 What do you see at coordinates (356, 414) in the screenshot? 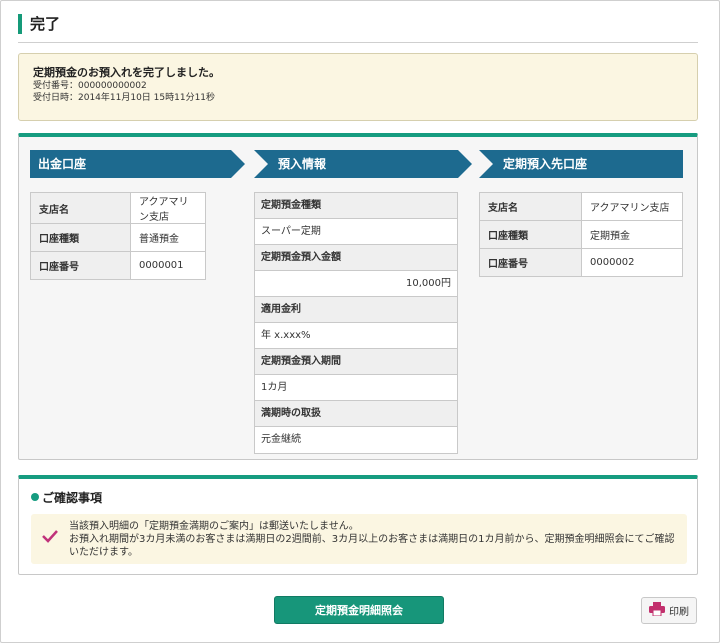
I see `item-label: 満期時の取扱` at bounding box center [356, 414].